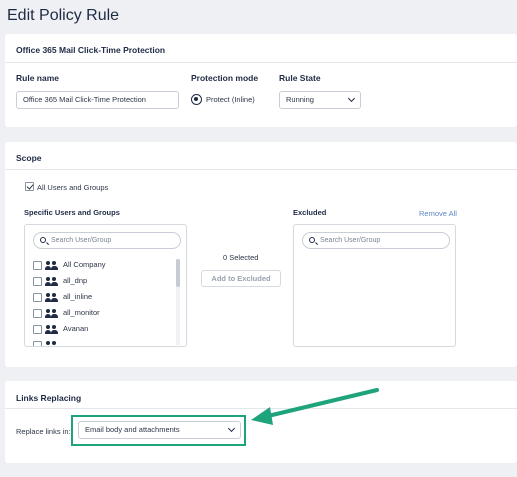  I want to click on replace-links-select: Email body and attachments, so click(159, 430).